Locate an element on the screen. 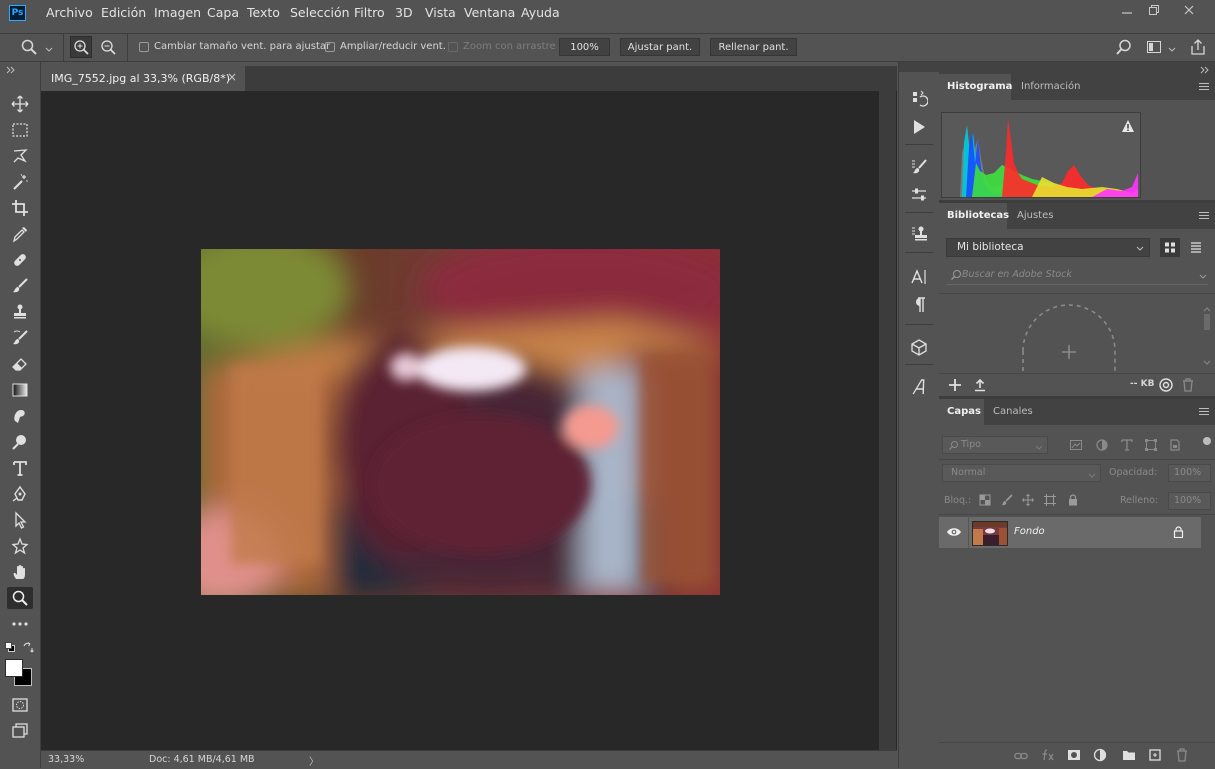 The width and height of the screenshot is (1215, 769). libraries-scrollbar is located at coordinates (1207, 337).